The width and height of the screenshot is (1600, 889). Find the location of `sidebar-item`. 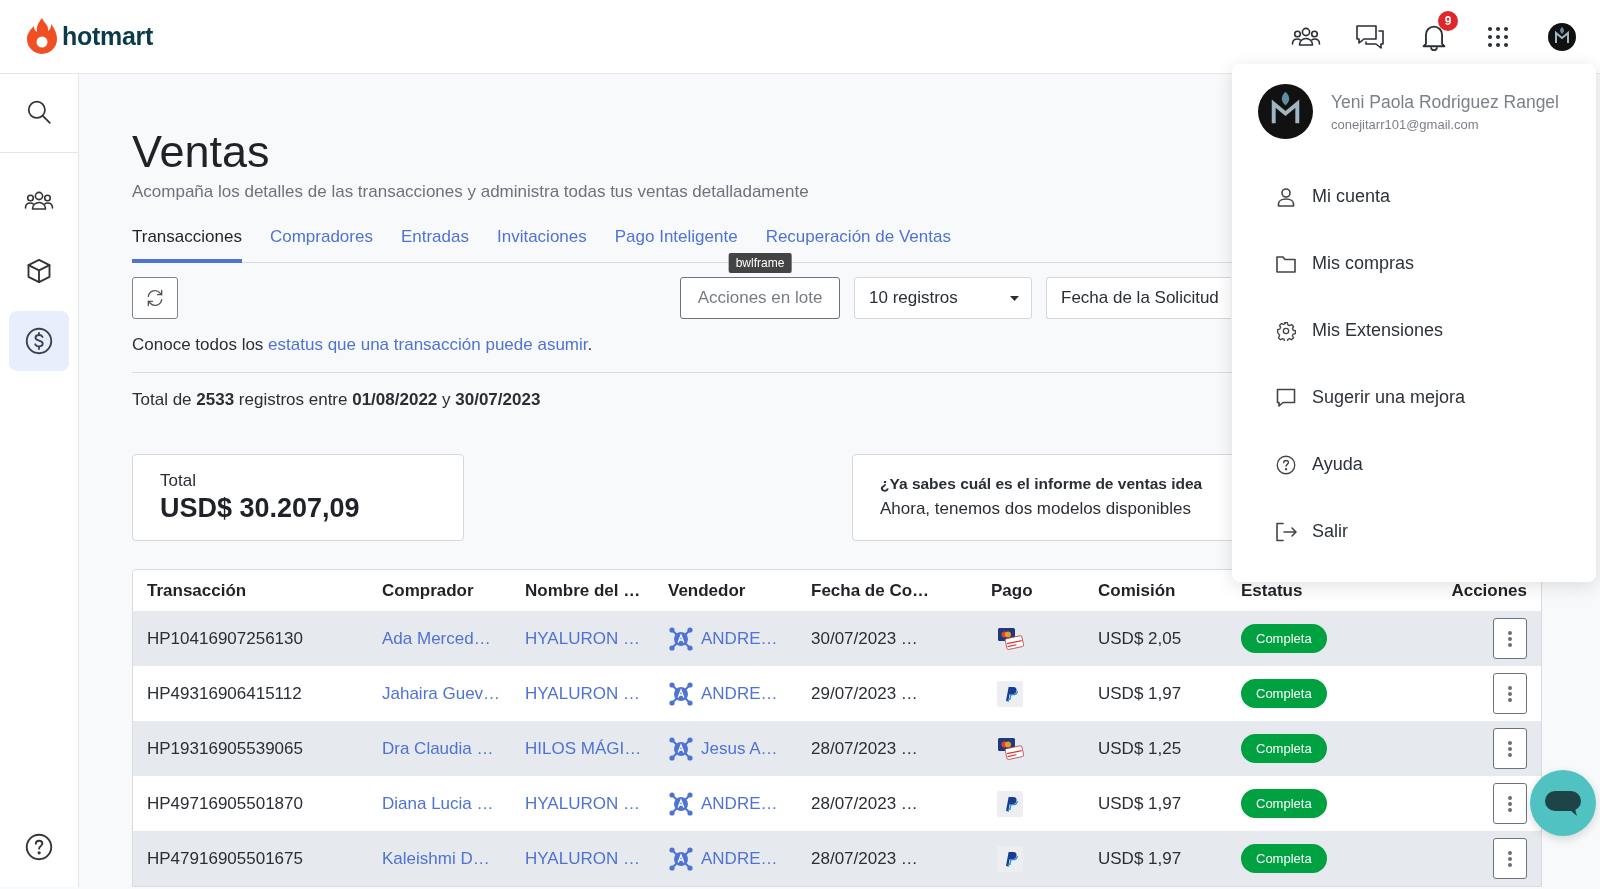

sidebar-item is located at coordinates (39, 341).